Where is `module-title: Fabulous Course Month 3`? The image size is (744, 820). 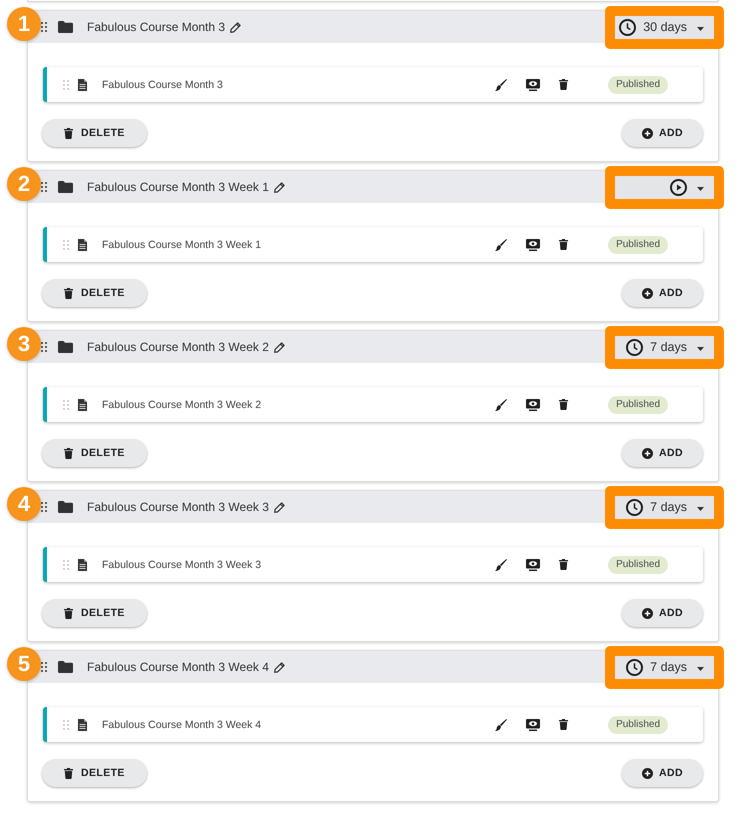 module-title: Fabulous Course Month 3 is located at coordinates (156, 27).